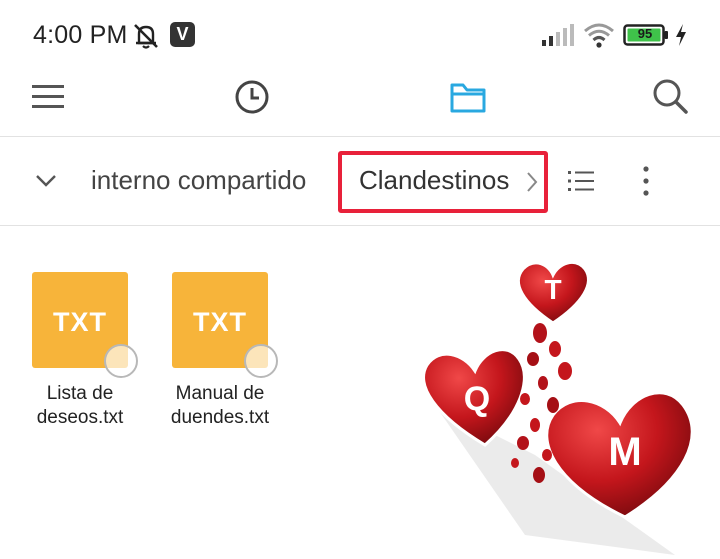 The height and width of the screenshot is (559, 720). I want to click on list-view-icon, so click(581, 181).